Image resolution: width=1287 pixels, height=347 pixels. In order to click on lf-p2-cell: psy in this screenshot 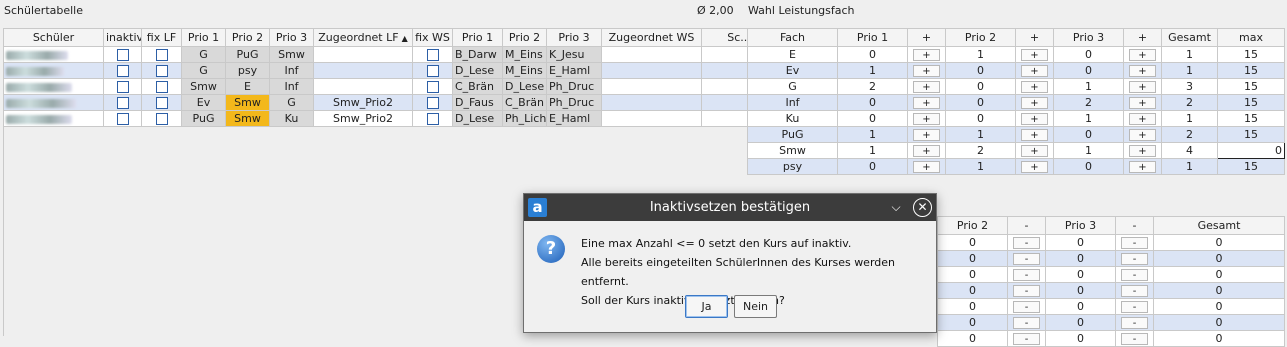, I will do `click(247, 70)`.